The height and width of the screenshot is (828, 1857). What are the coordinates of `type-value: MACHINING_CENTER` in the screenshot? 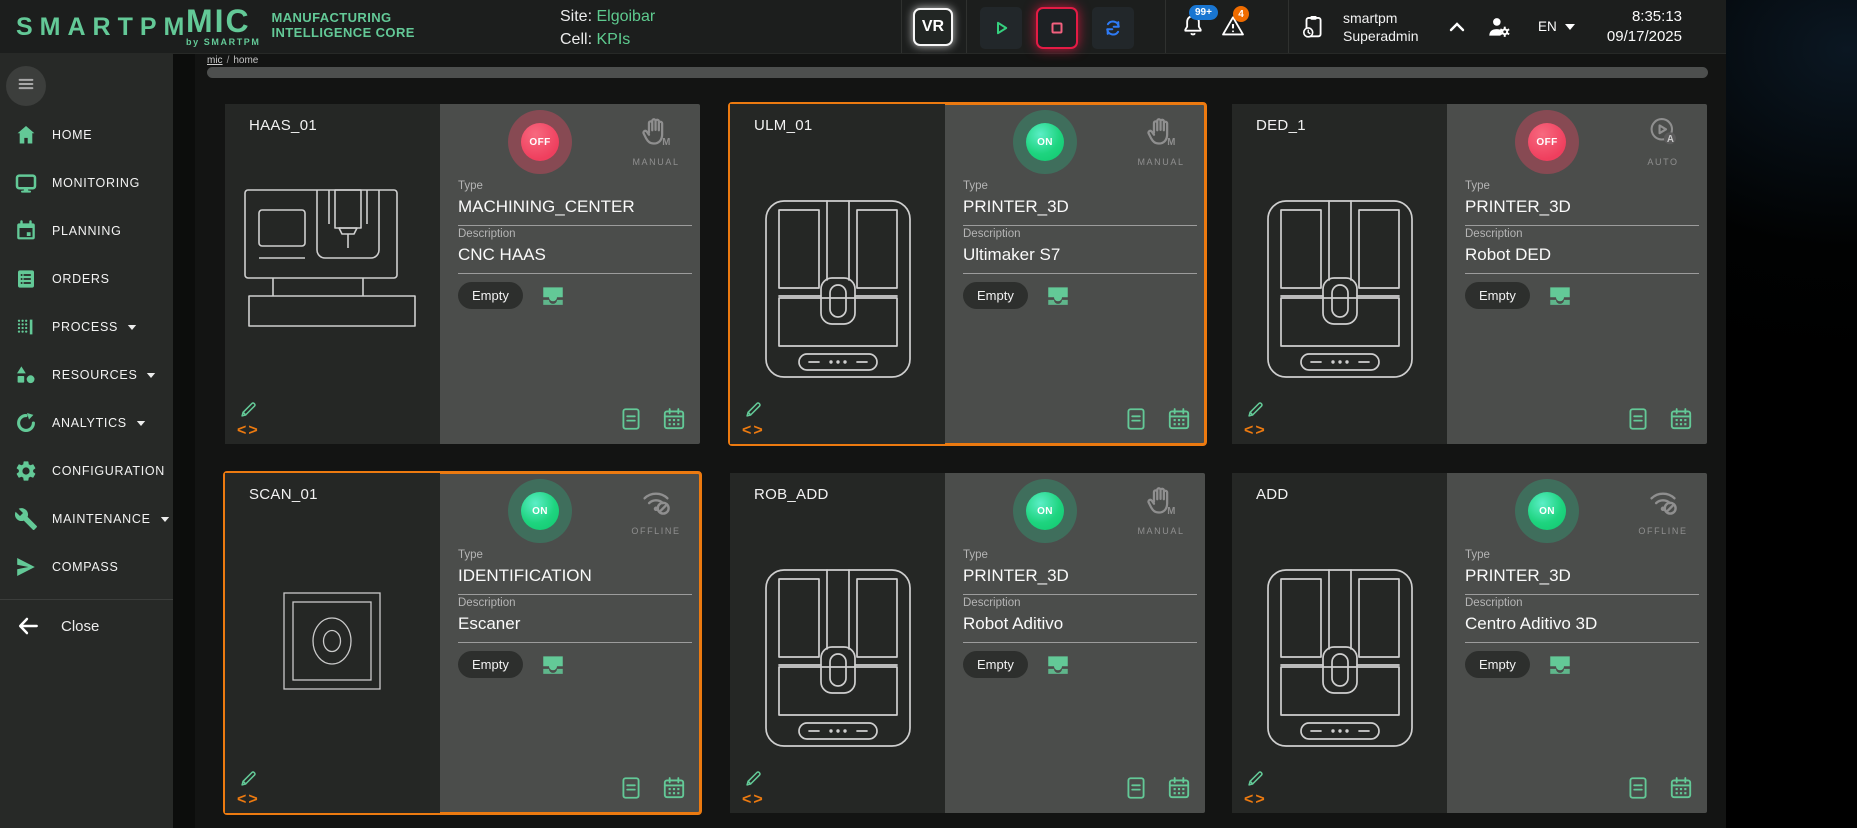 It's located at (575, 211).